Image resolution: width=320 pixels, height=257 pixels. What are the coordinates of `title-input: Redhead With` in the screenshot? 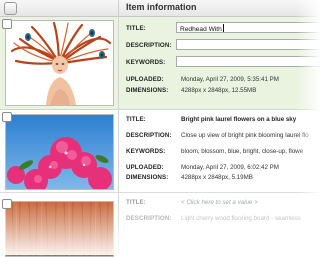 It's located at (248, 27).